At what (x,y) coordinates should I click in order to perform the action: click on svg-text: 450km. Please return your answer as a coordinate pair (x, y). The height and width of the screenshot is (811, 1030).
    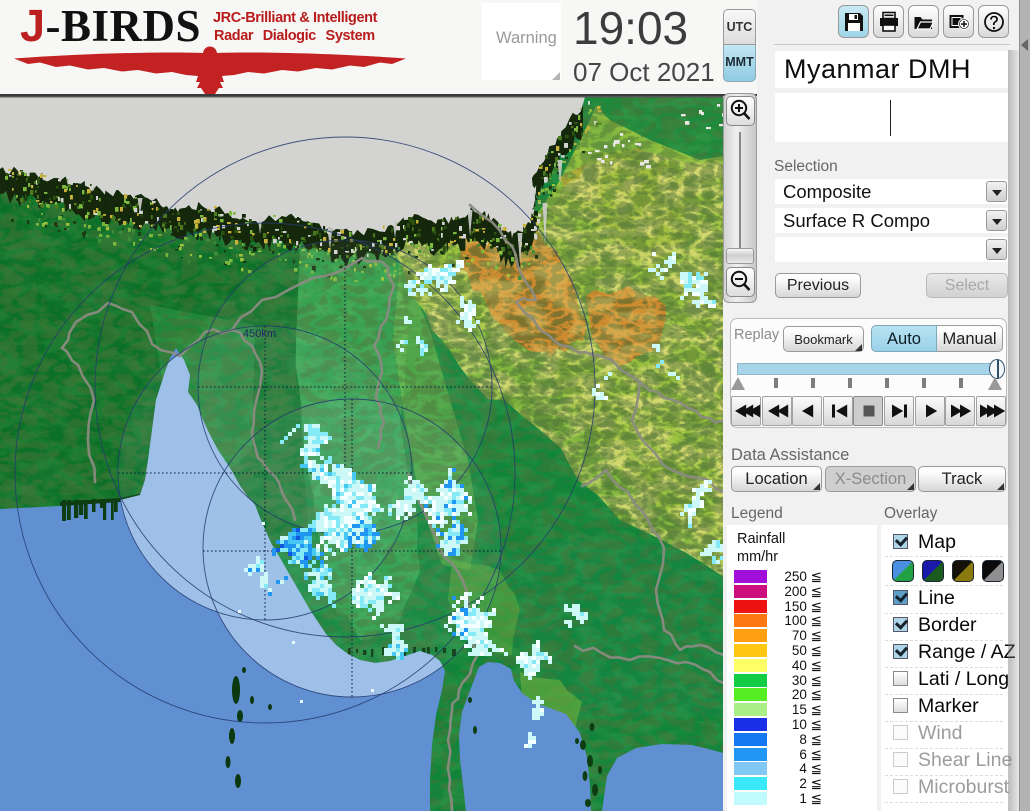
    Looking at the image, I should click on (259, 334).